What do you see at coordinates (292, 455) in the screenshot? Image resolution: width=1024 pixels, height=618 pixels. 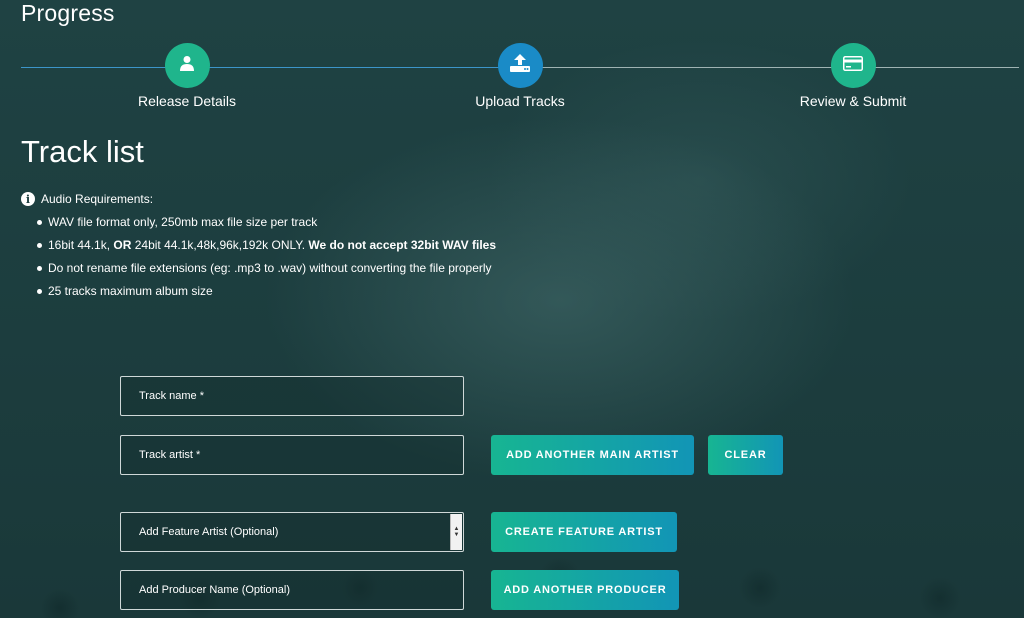 I see `track-artist-input: Track artist *` at bounding box center [292, 455].